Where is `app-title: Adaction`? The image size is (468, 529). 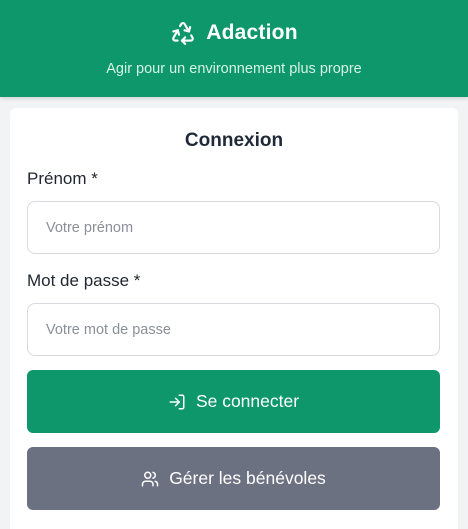 app-title: Adaction is located at coordinates (252, 32).